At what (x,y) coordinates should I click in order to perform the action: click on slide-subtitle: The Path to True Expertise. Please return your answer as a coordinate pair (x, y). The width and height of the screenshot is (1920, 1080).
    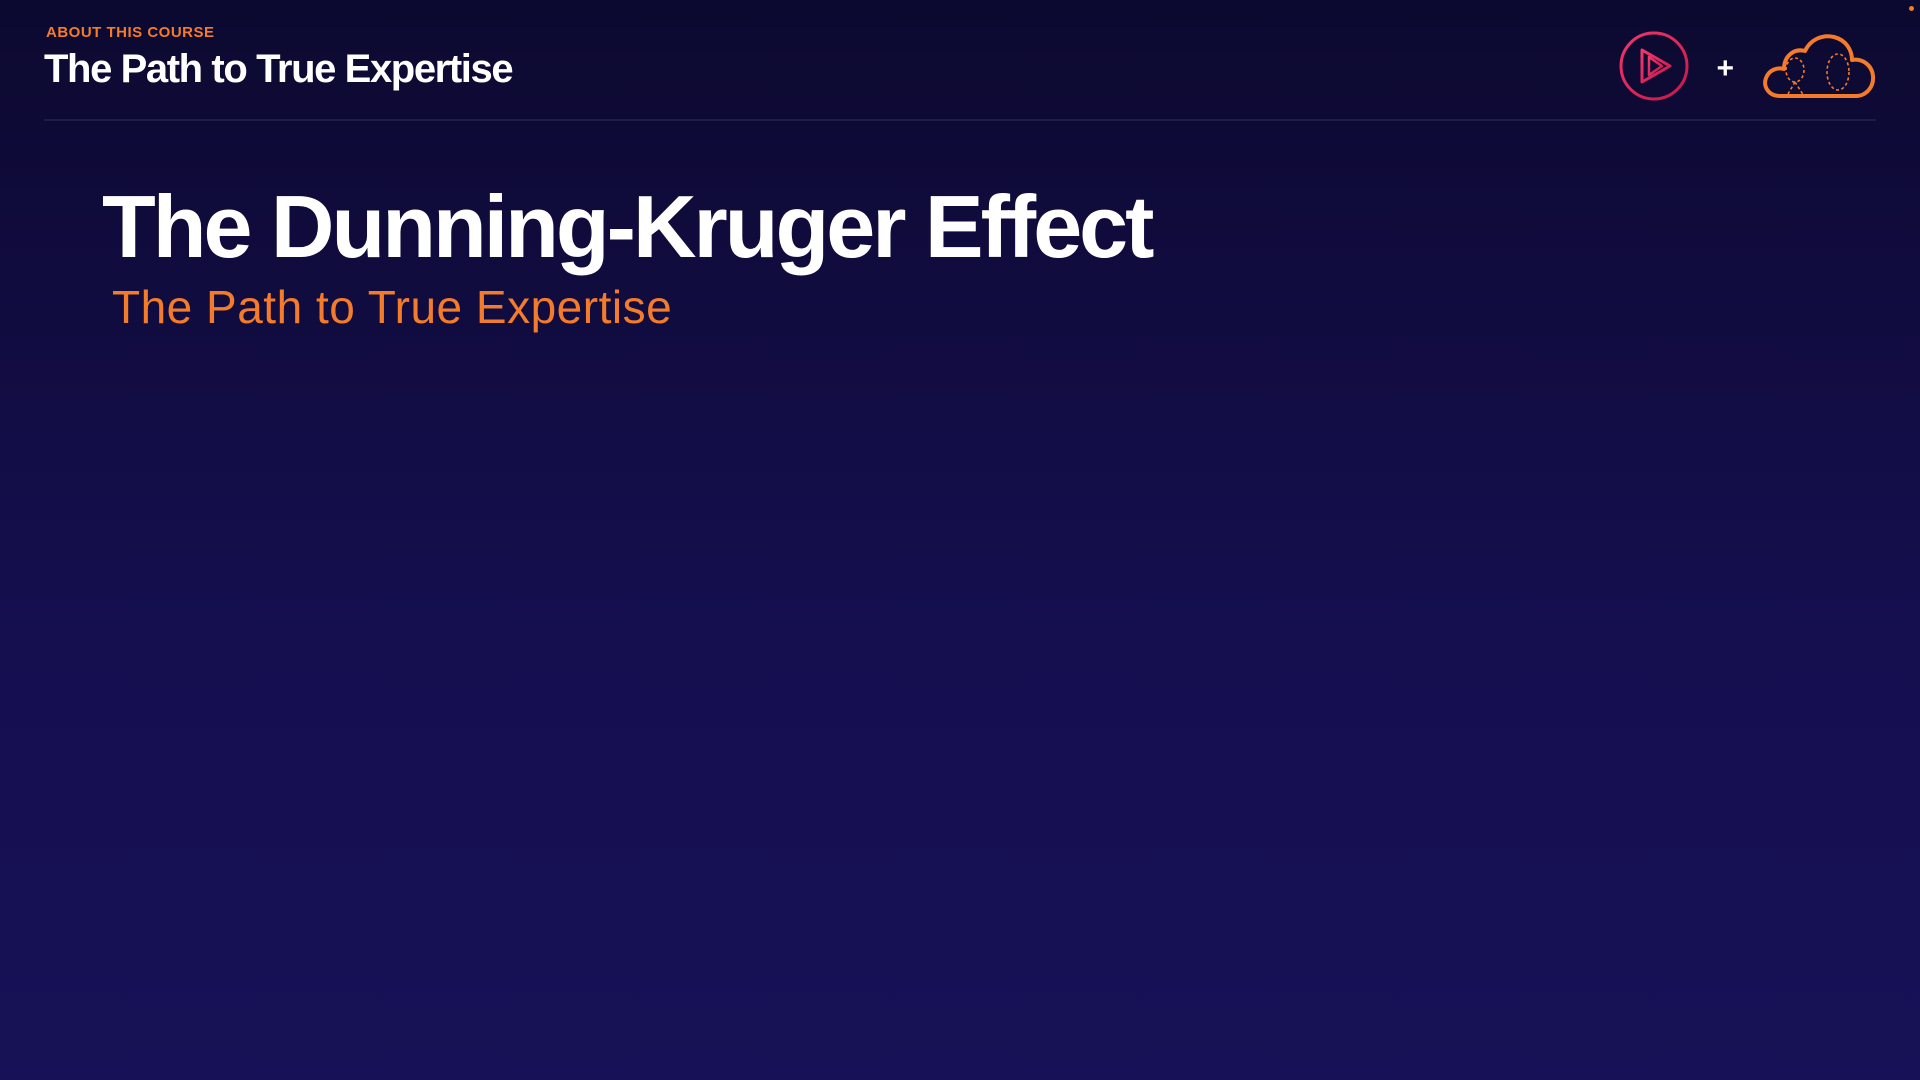
    Looking at the image, I should click on (392, 307).